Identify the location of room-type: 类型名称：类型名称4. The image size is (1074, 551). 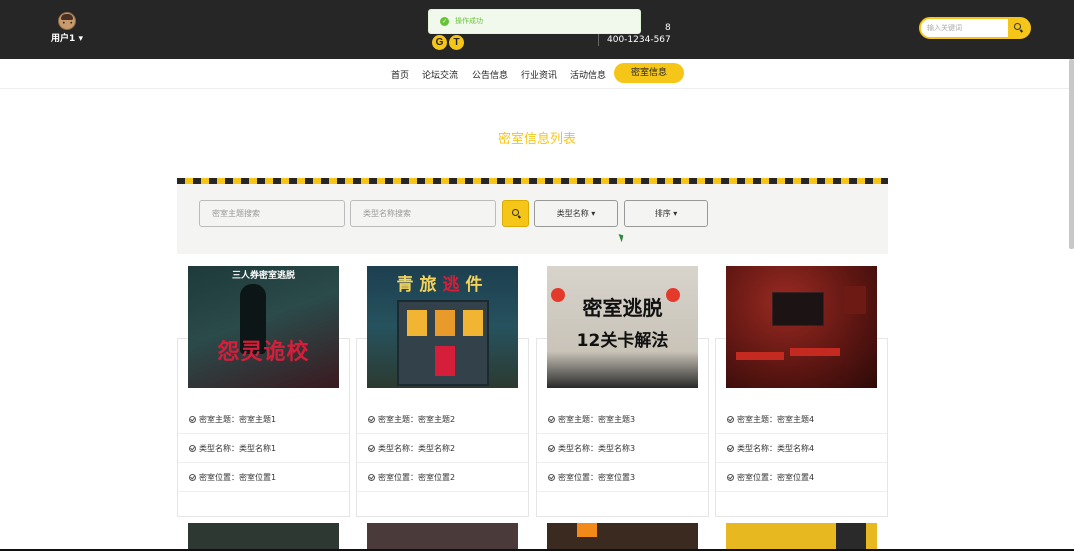
(801, 448).